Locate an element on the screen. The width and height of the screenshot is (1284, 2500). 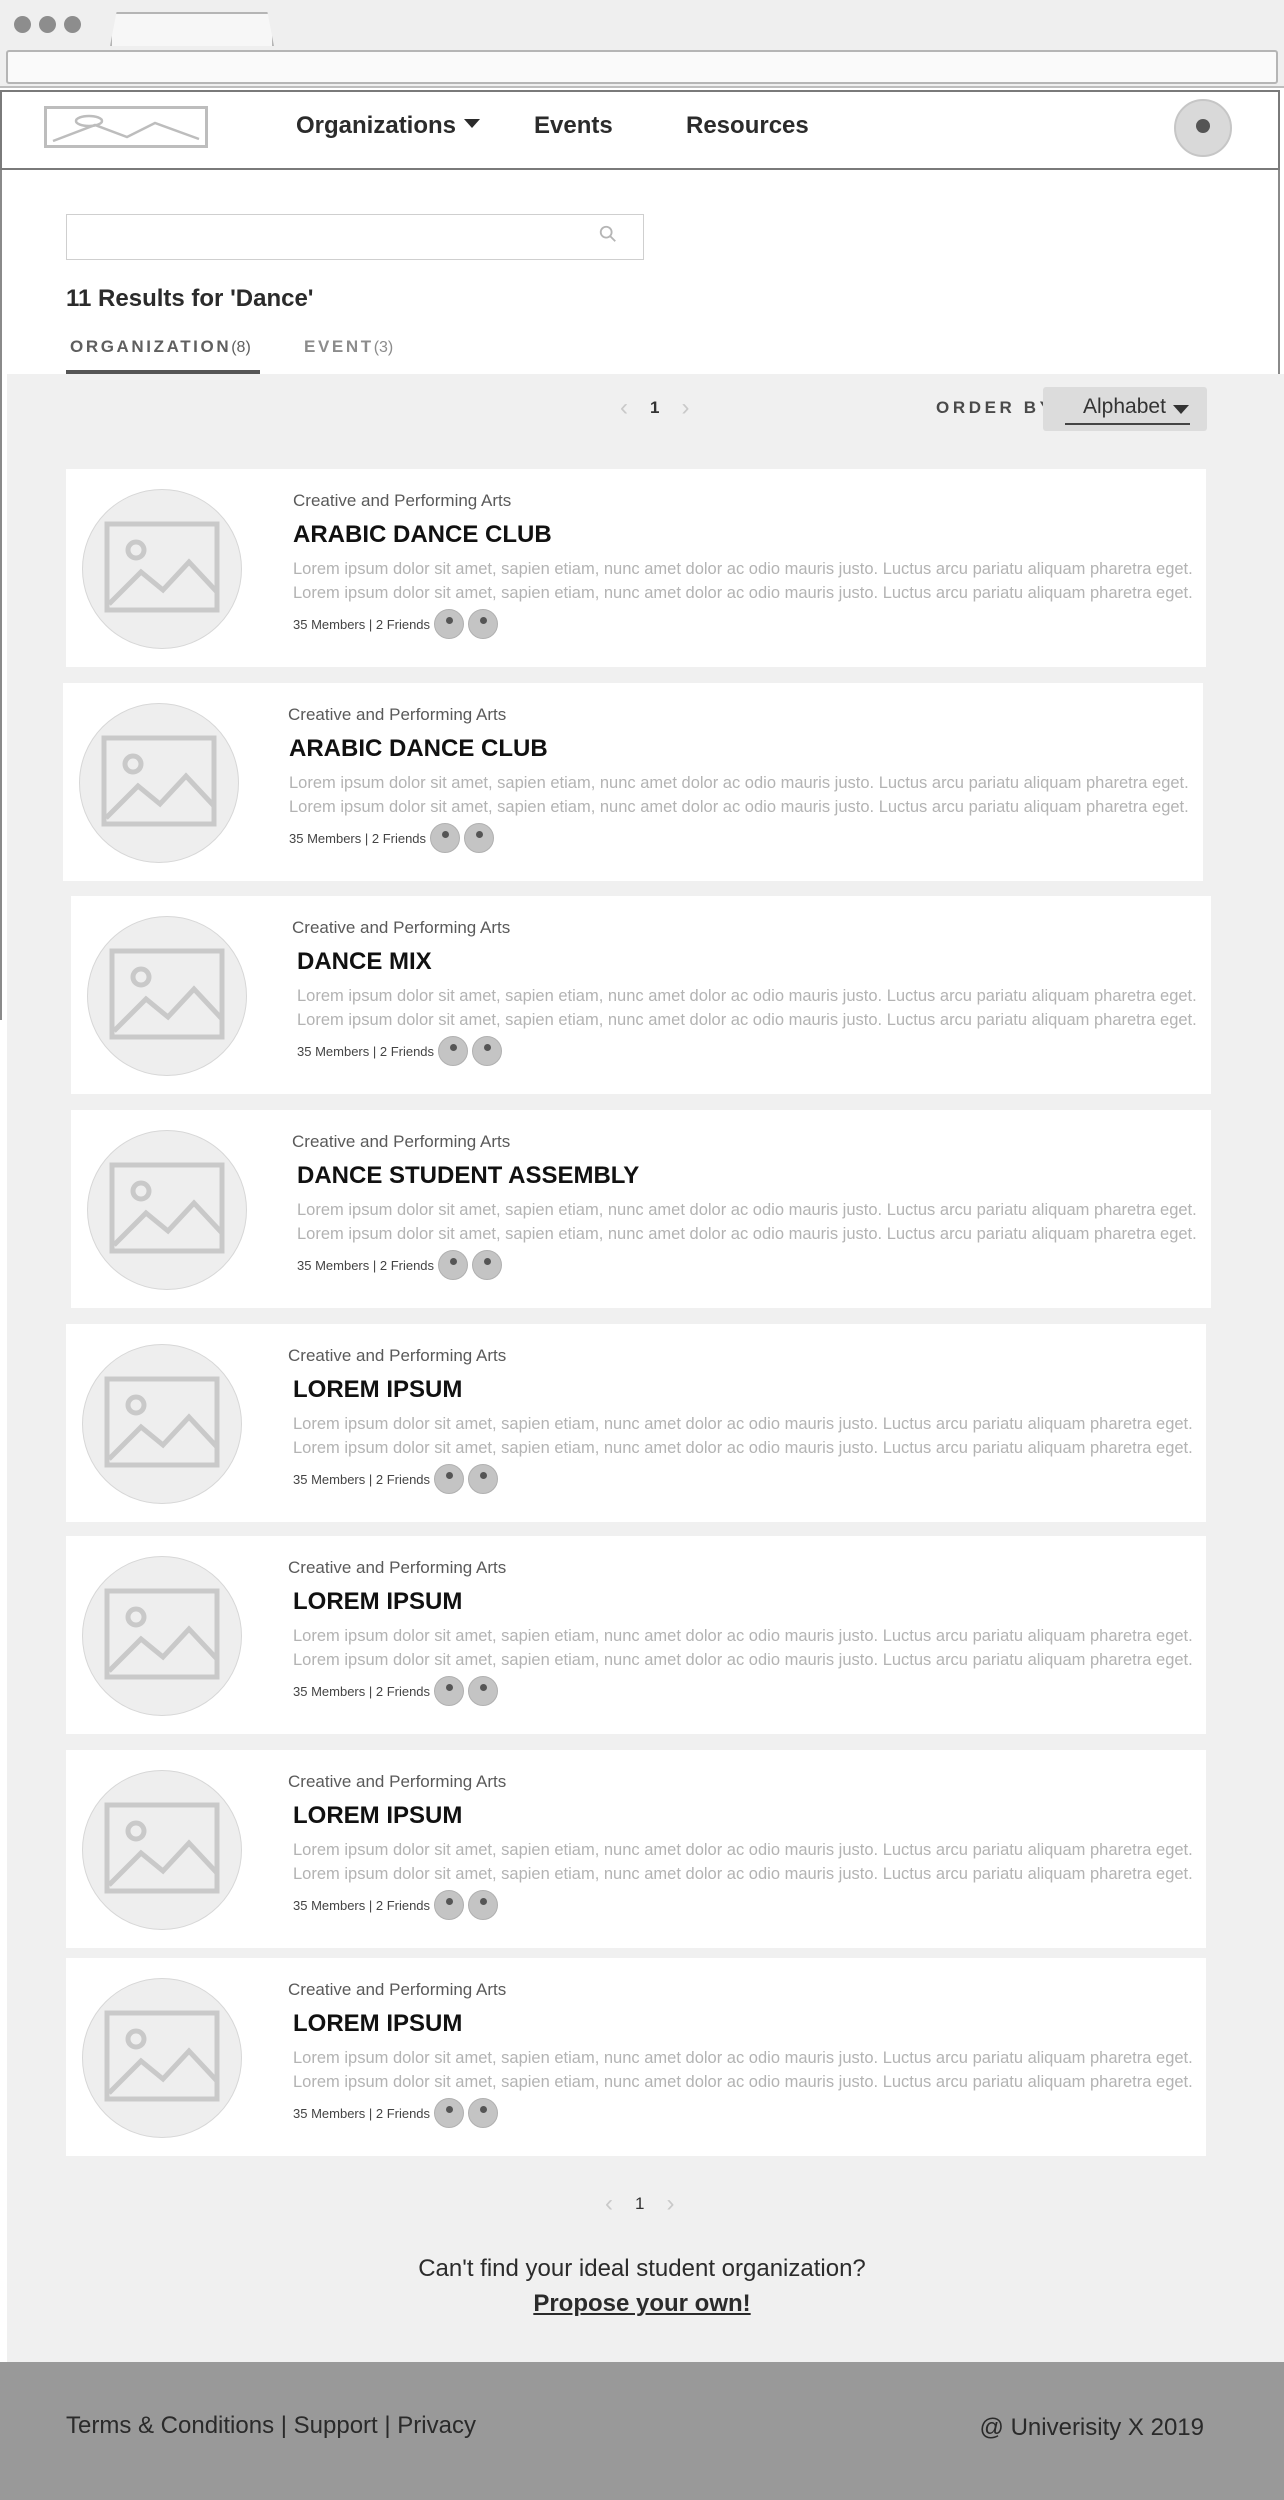
close-window-icon is located at coordinates (22, 24).